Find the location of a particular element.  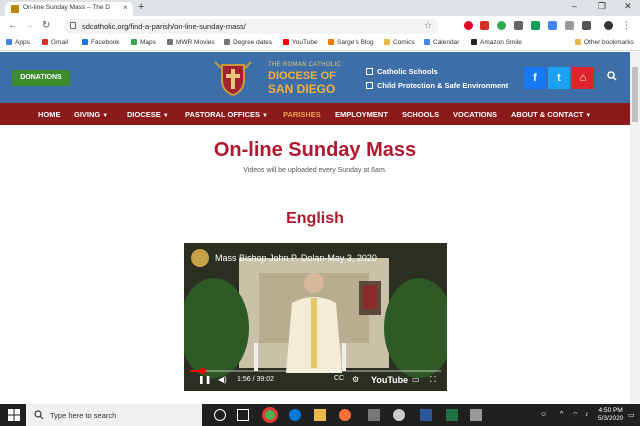

menu-item-parishes: PARISHES is located at coordinates (302, 114).